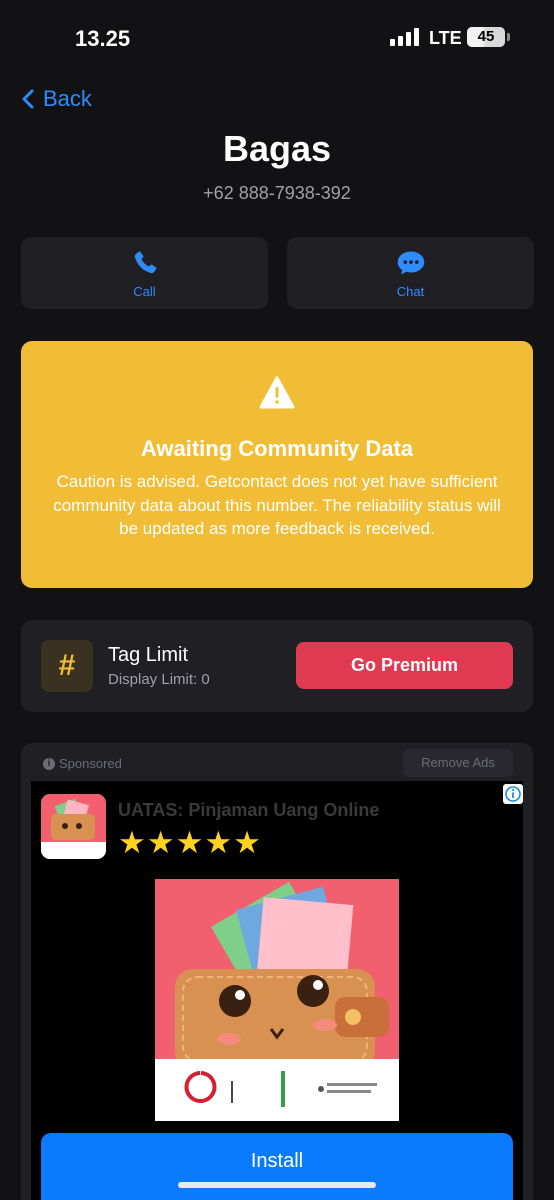 The height and width of the screenshot is (1200, 554). What do you see at coordinates (410, 291) in the screenshot?
I see `chat-label: Chat` at bounding box center [410, 291].